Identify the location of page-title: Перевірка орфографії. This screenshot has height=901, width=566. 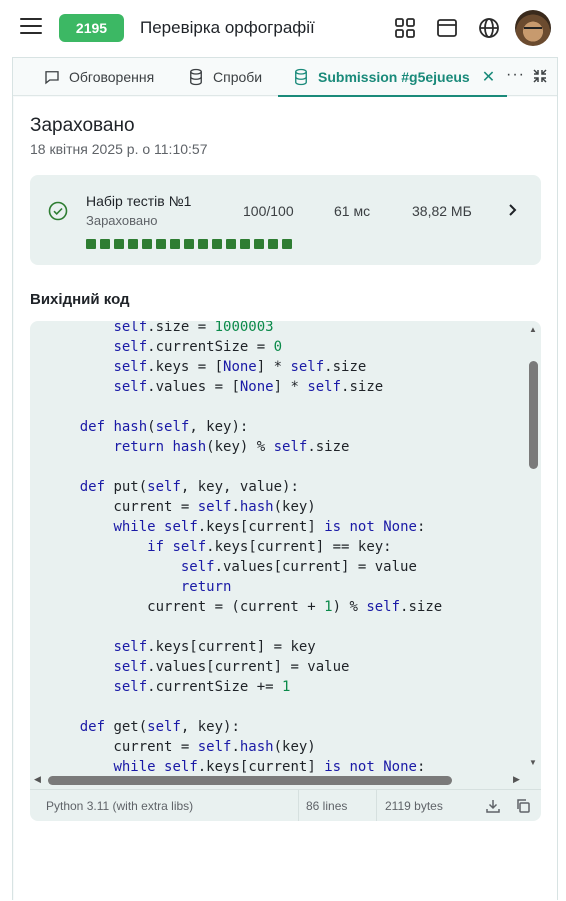
(227, 27).